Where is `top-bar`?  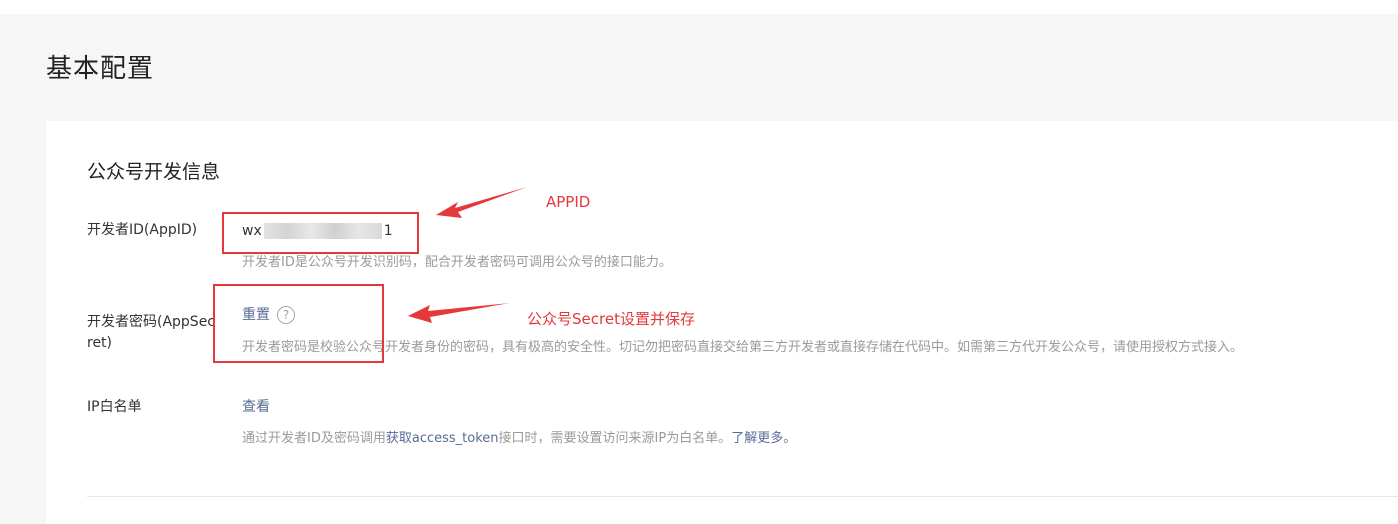
top-bar is located at coordinates (699, 7).